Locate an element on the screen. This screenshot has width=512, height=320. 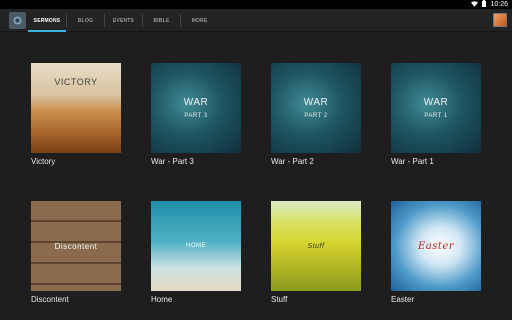
sermon-card-easter: Easter Easter is located at coordinates (437, 252).